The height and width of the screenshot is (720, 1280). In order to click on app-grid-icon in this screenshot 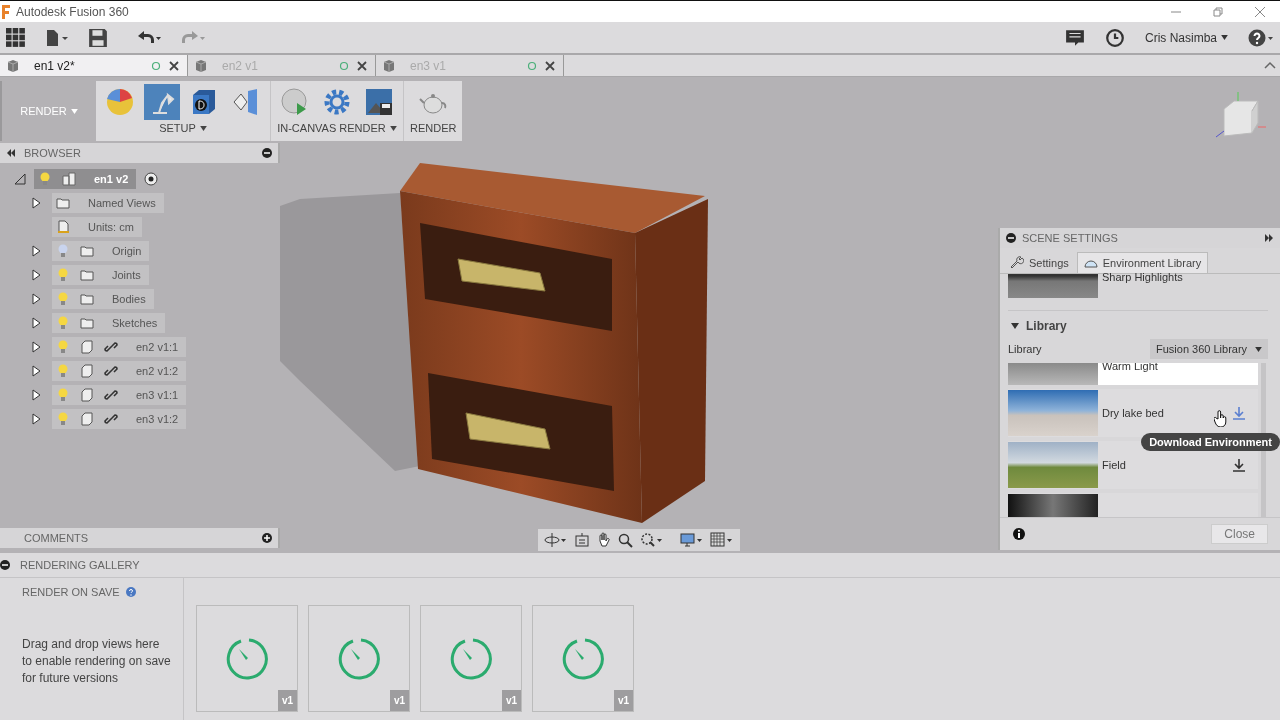, I will do `click(16, 37)`.